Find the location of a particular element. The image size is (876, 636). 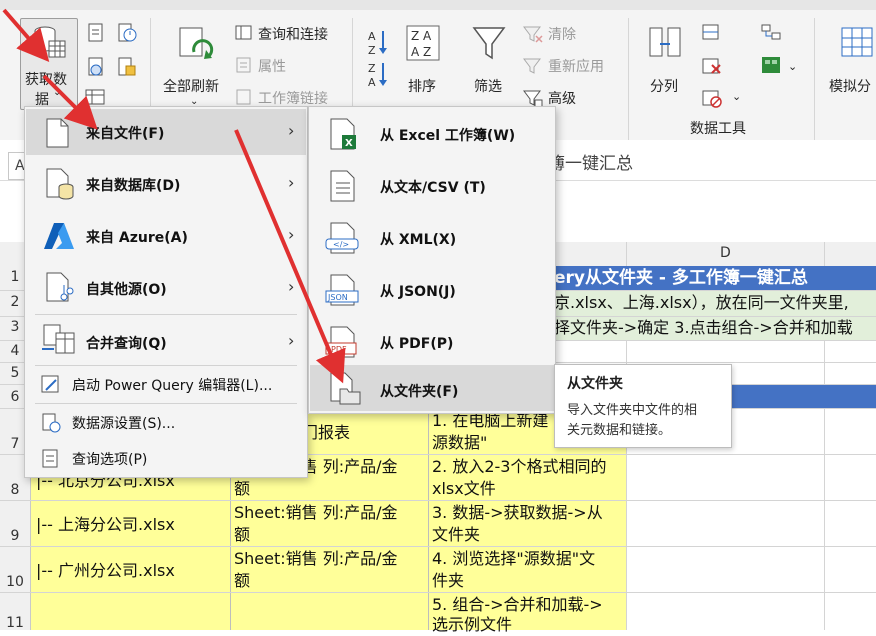

arrow-to-from-file is located at coordinates (70, 102).